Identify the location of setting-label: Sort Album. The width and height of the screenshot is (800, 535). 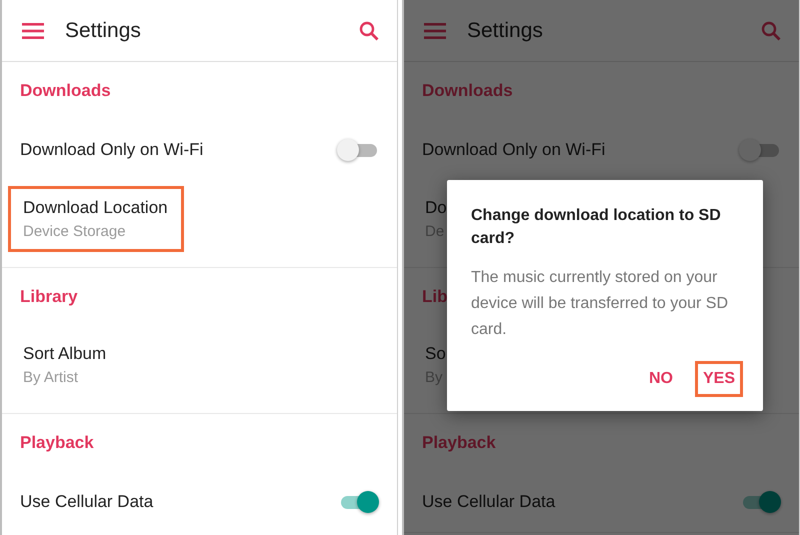
(64, 354).